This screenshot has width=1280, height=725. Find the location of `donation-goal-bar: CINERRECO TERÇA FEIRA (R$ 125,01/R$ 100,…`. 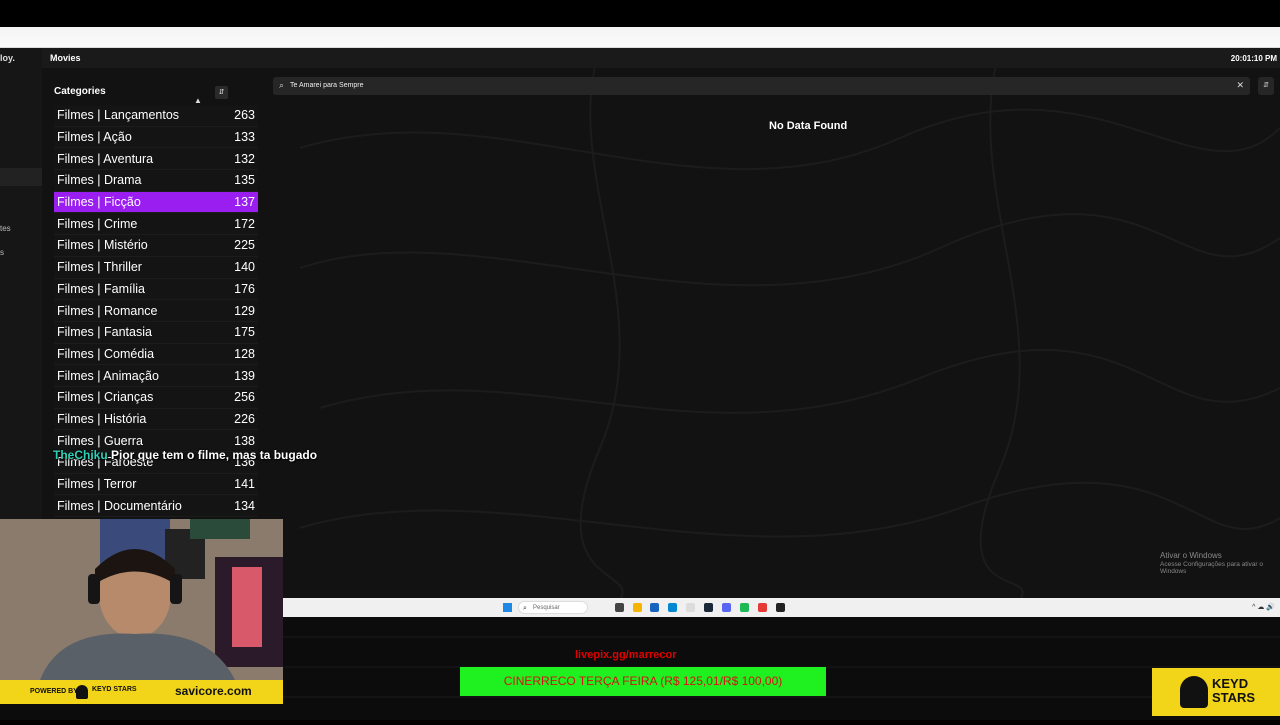

donation-goal-bar: CINERRECO TERÇA FEIRA (R$ 125,01/R$ 100,… is located at coordinates (643, 681).